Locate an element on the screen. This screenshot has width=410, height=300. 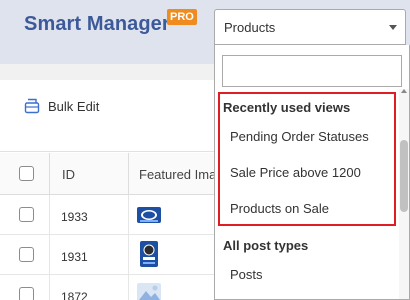
select-all-checkbox is located at coordinates (26, 173).